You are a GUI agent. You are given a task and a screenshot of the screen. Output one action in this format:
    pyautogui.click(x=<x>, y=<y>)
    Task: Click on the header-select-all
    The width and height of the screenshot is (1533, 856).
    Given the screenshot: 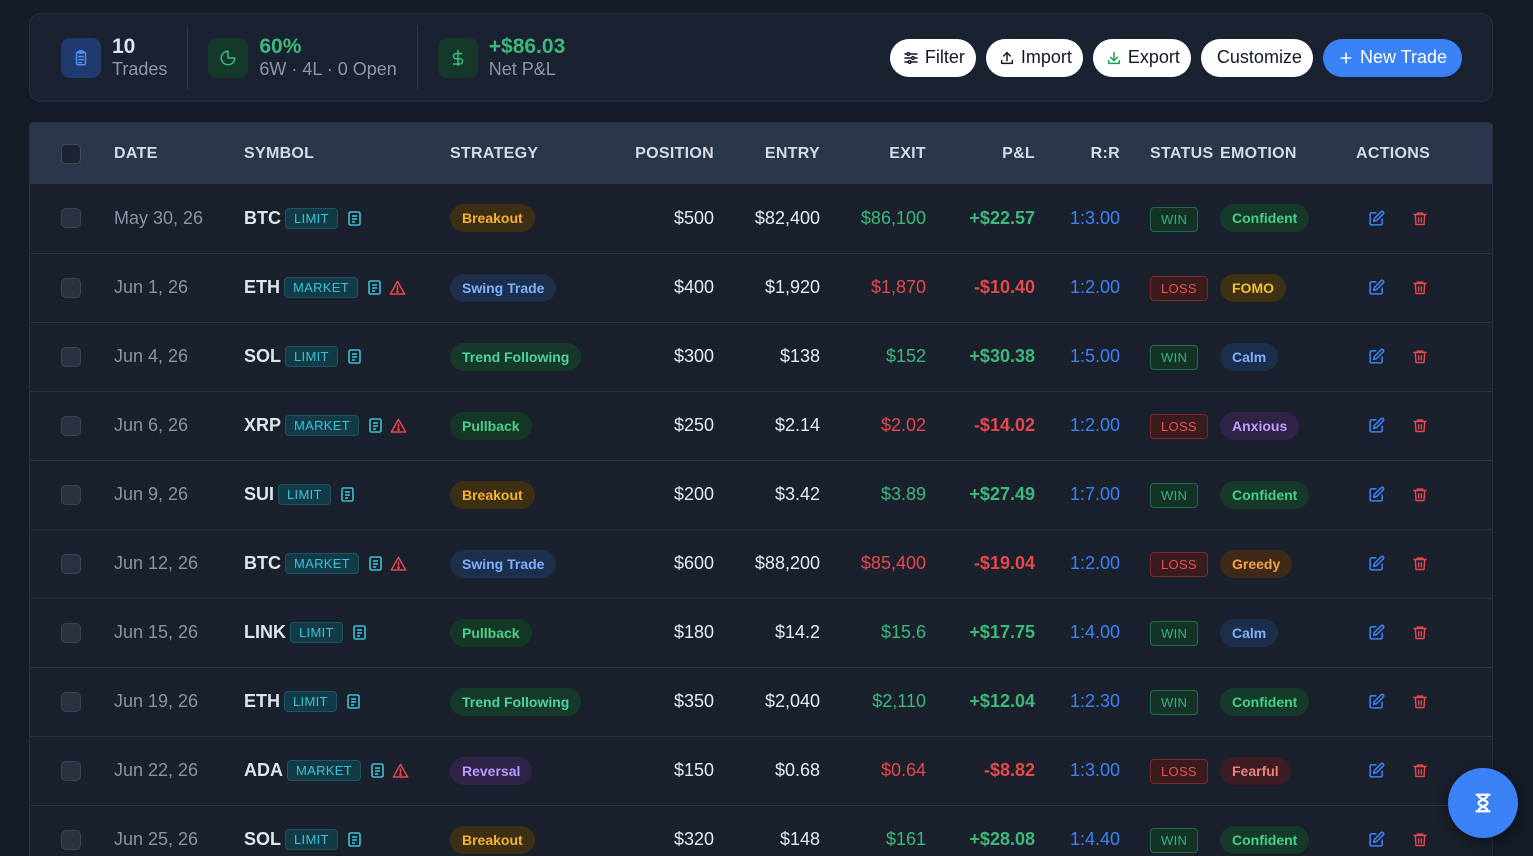 What is the action you would take?
    pyautogui.click(x=72, y=153)
    